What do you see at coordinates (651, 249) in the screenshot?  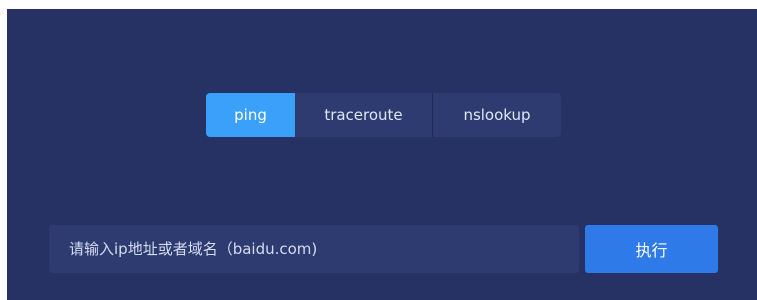 I see `execute-button: 执行` at bounding box center [651, 249].